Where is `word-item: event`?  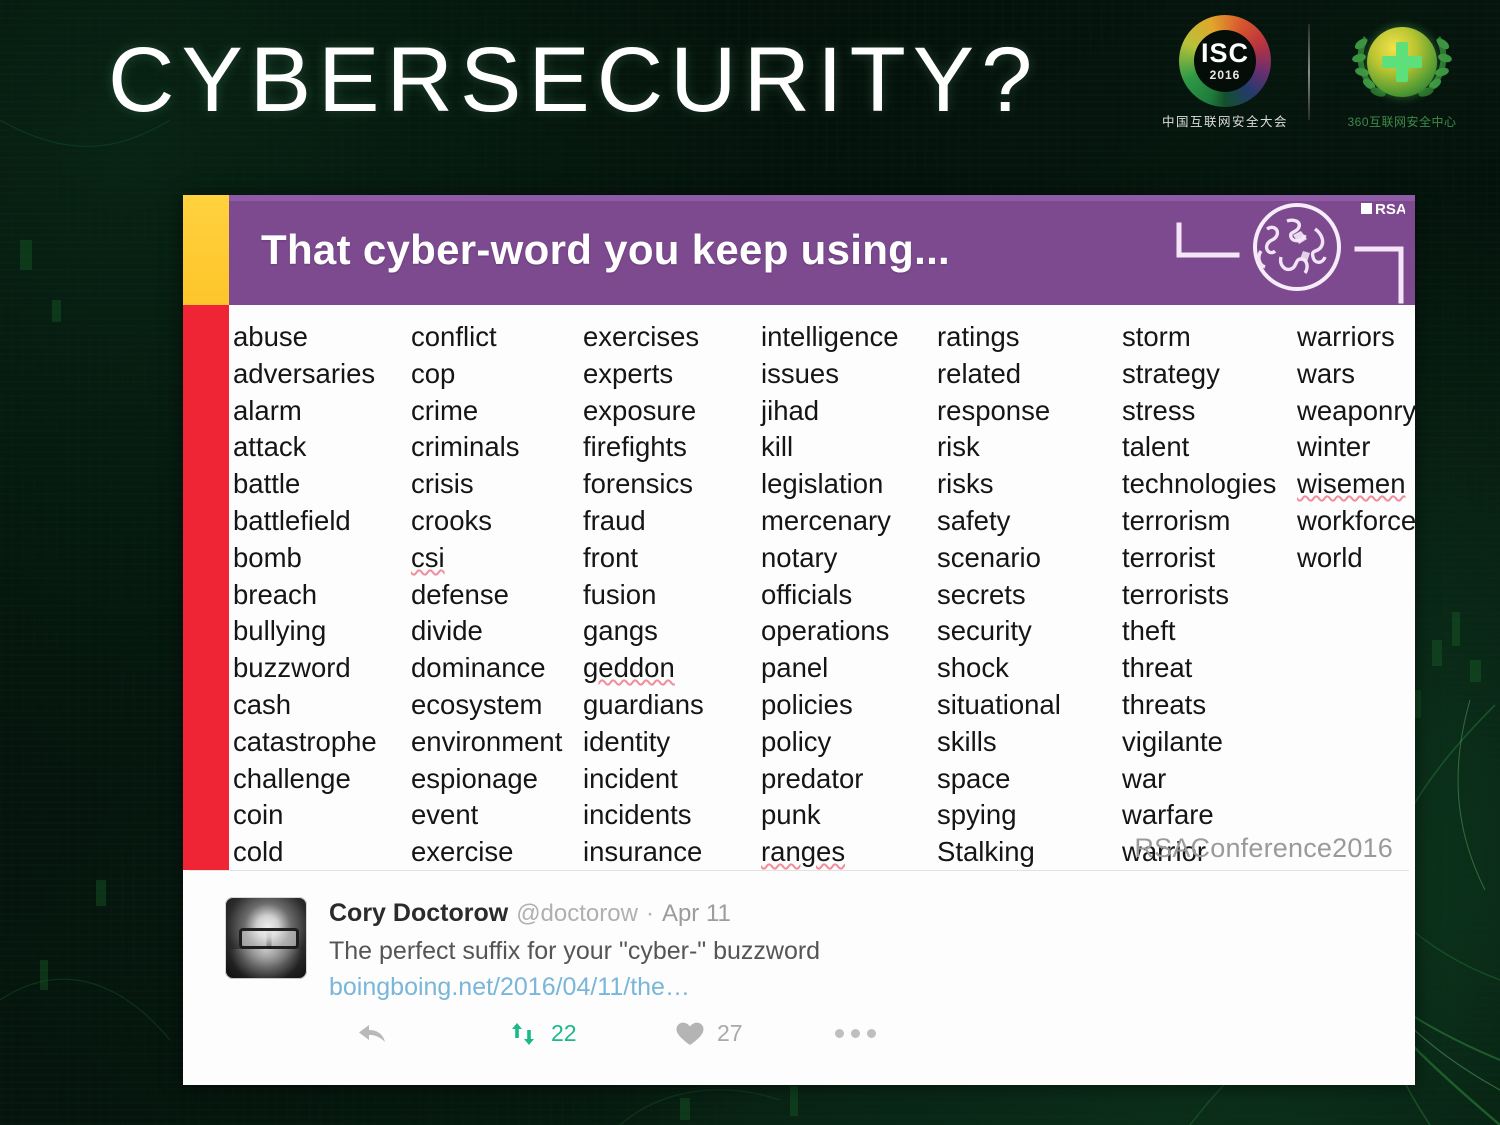 word-item: event is located at coordinates (445, 815).